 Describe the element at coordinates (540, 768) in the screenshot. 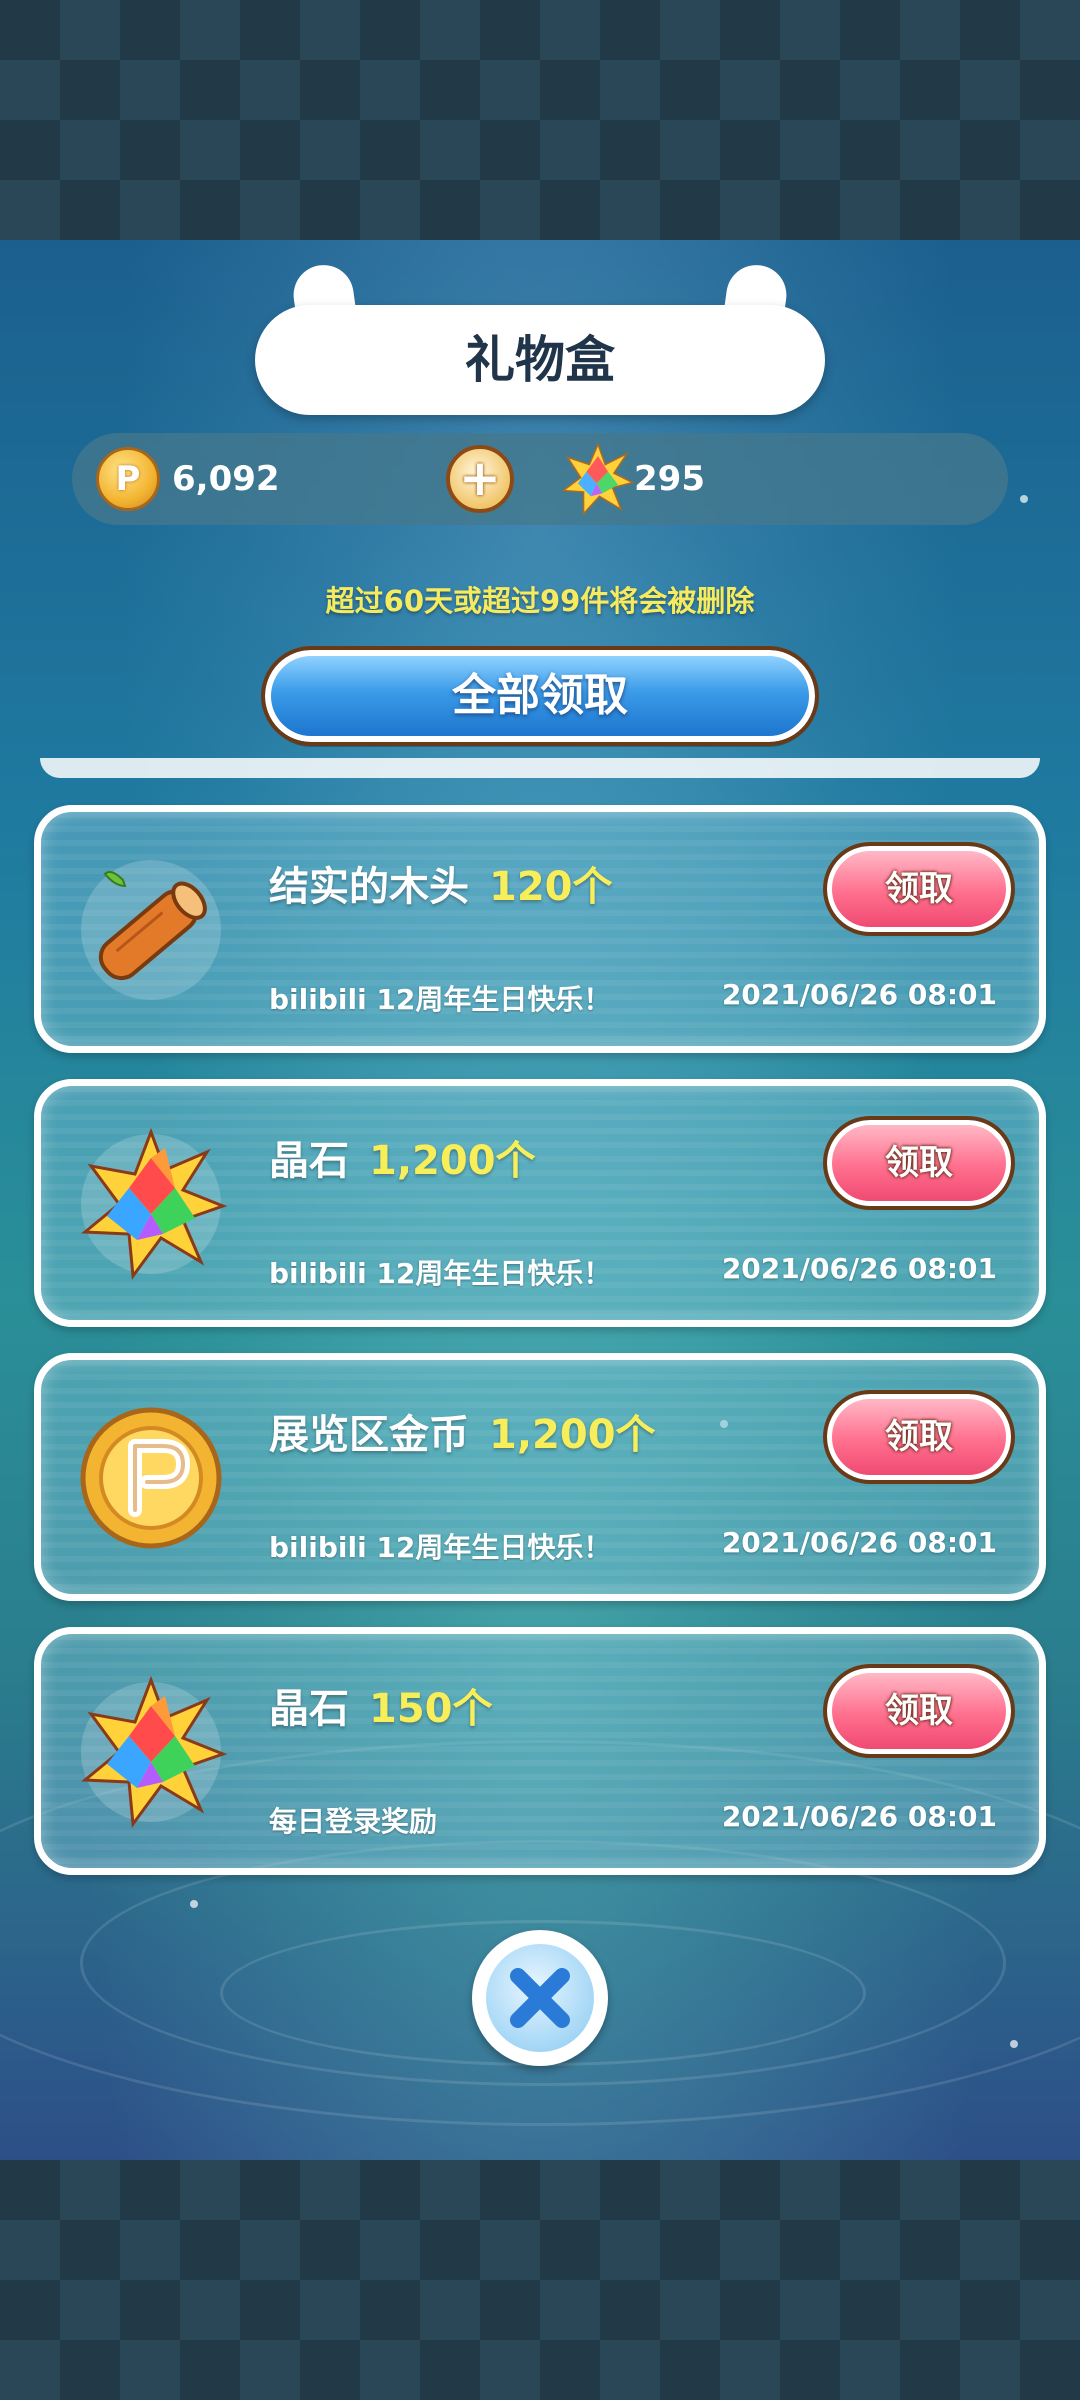

I see `list-scroll-edge` at that location.